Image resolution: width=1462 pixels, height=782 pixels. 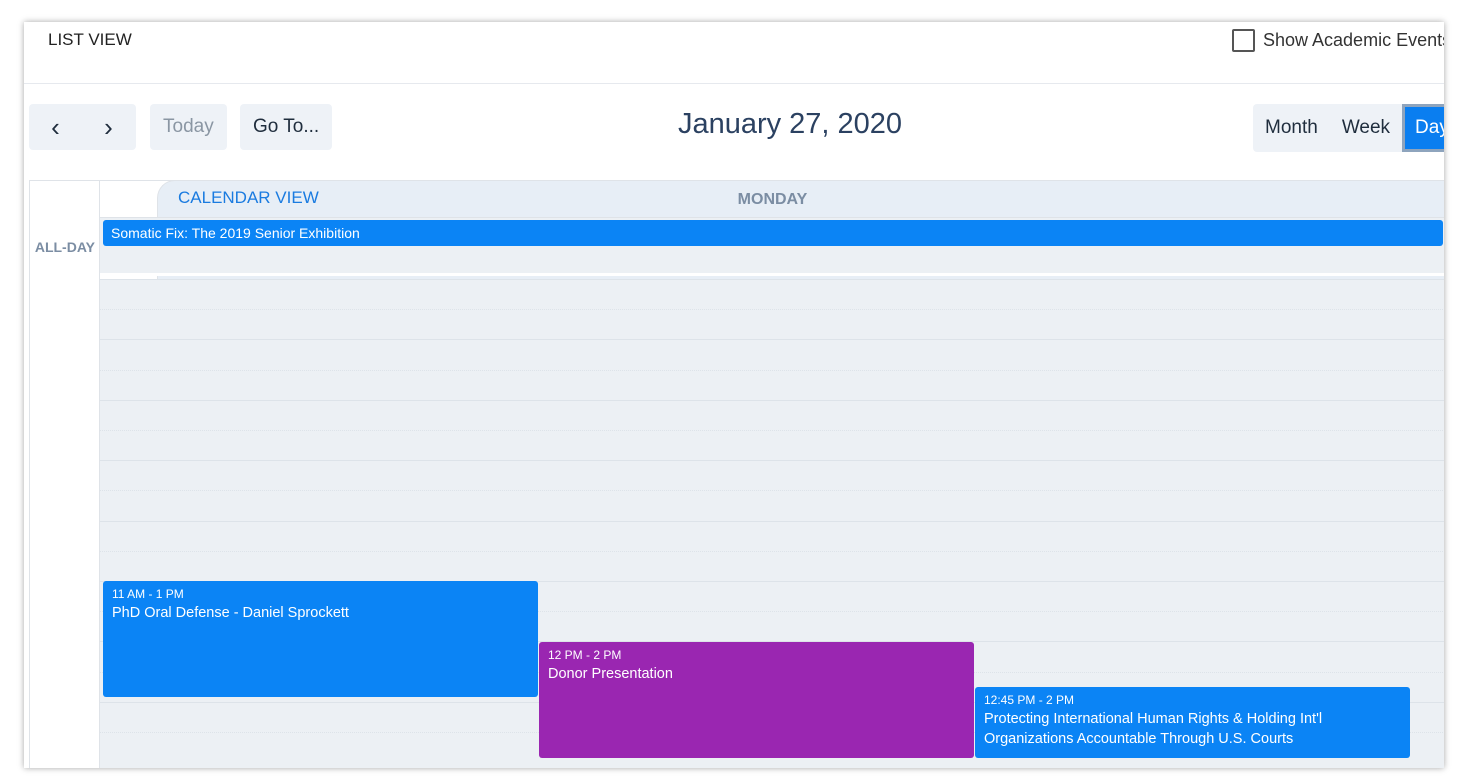 I want to click on tab-list-view: LIST VIEW, so click(x=90, y=40).